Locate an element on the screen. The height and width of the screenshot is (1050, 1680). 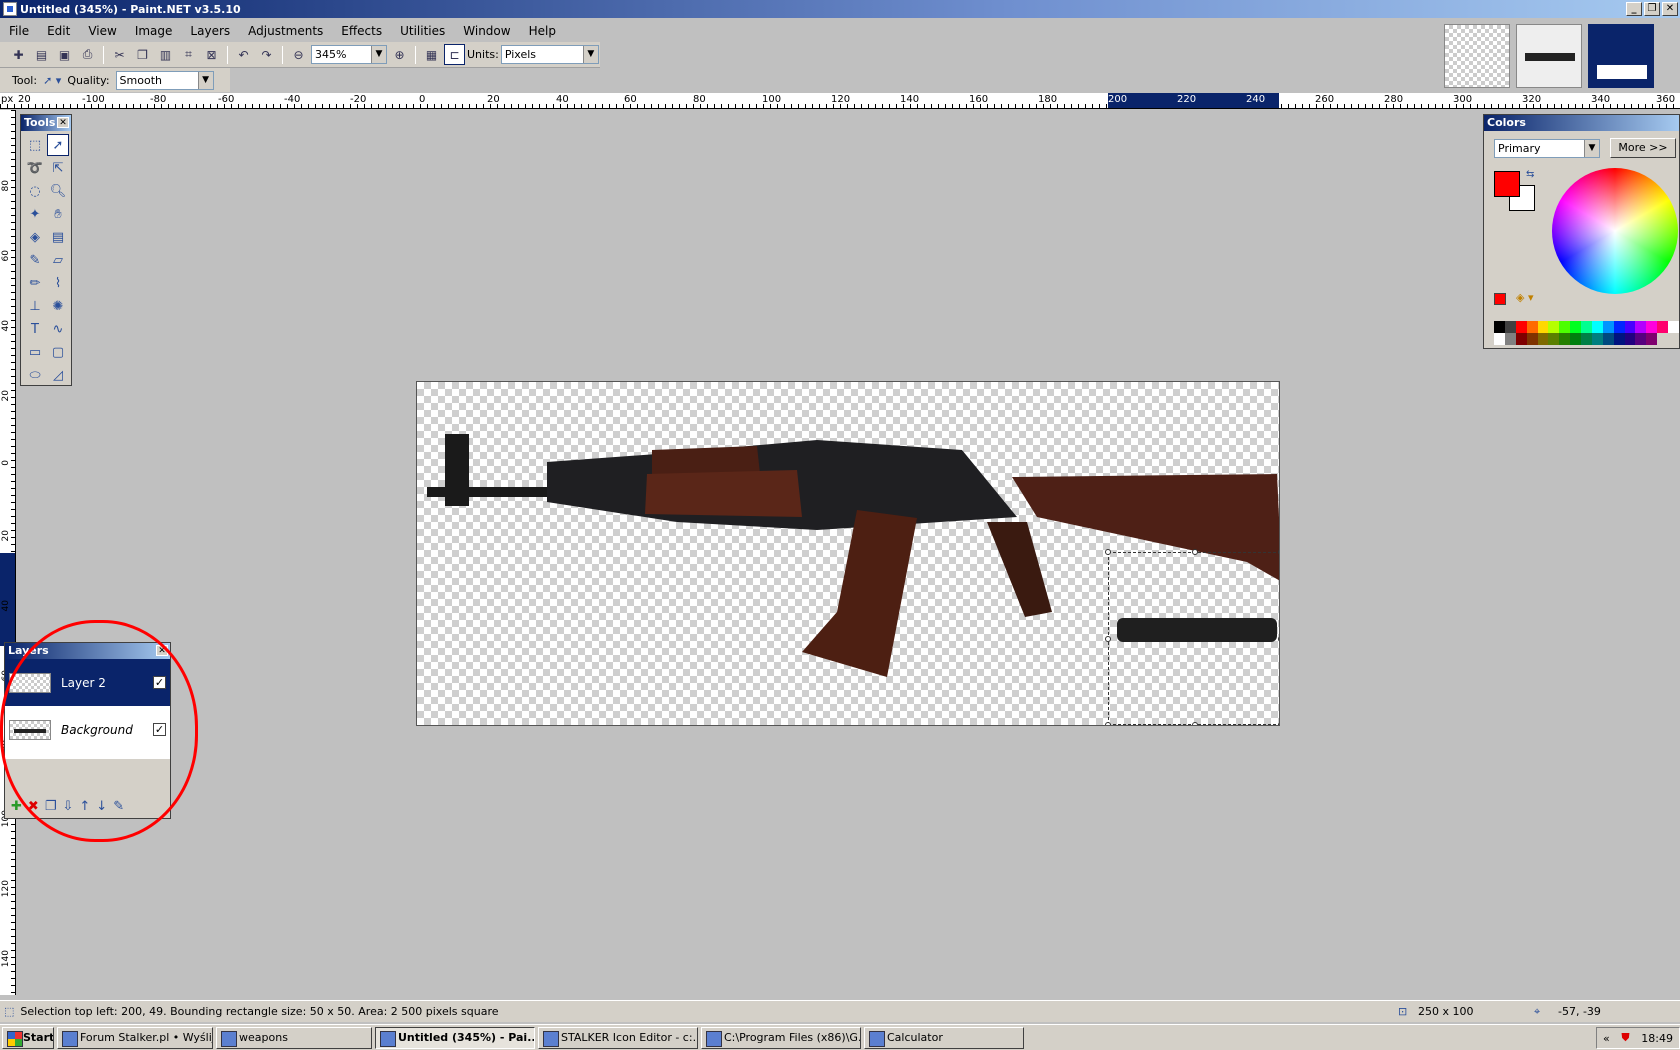
menu-edit: Edit is located at coordinates (58, 31).